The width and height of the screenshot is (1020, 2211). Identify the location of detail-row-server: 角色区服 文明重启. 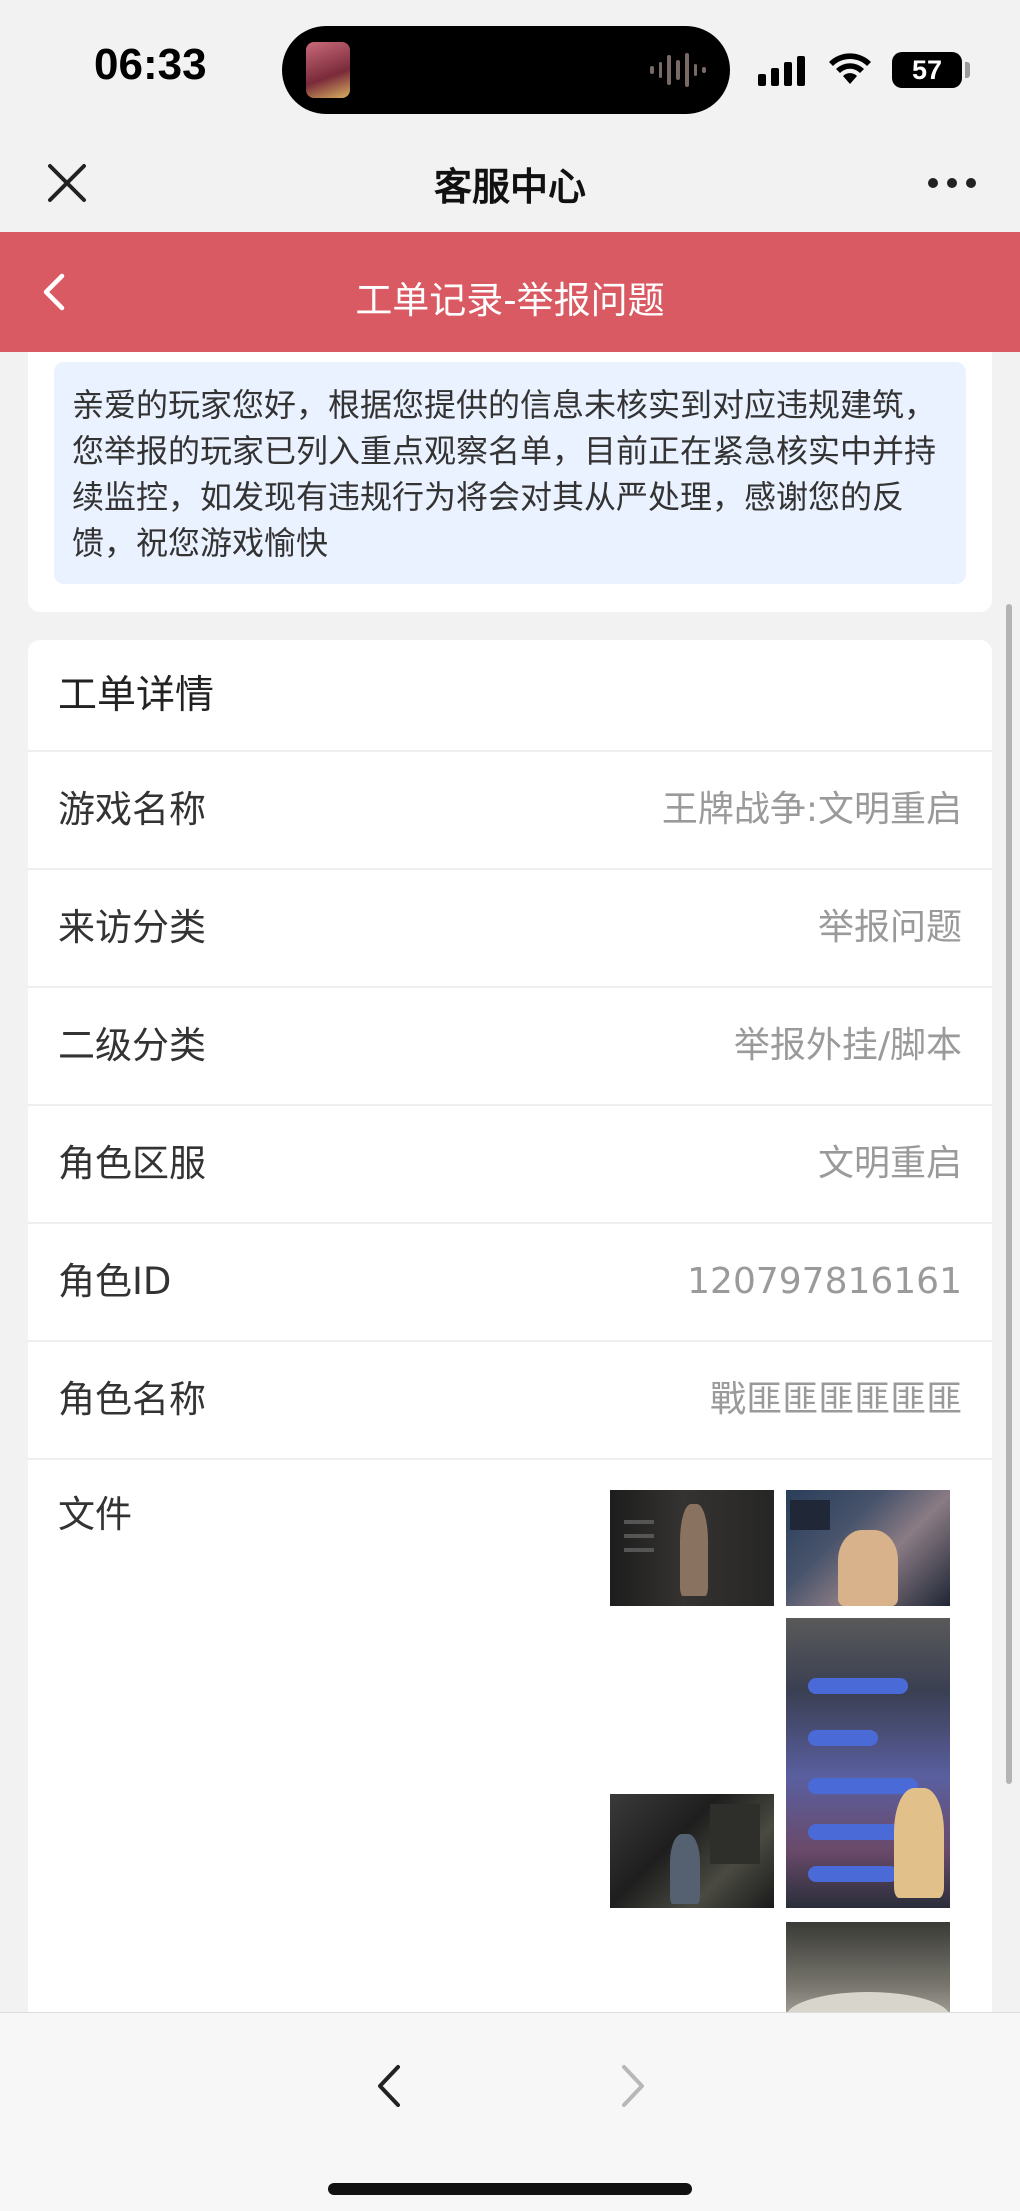
(510, 1165).